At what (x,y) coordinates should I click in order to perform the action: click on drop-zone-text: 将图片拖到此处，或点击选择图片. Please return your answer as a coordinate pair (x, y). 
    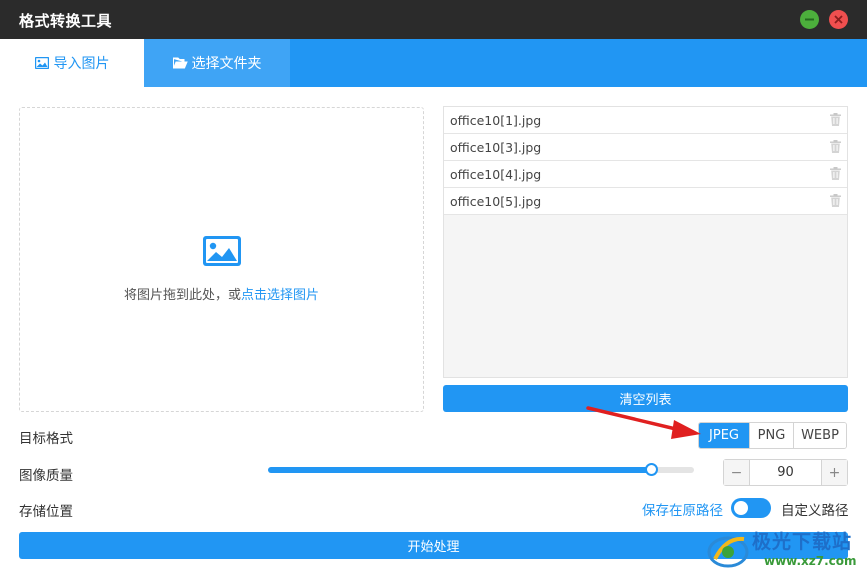
    Looking at the image, I should click on (221, 293).